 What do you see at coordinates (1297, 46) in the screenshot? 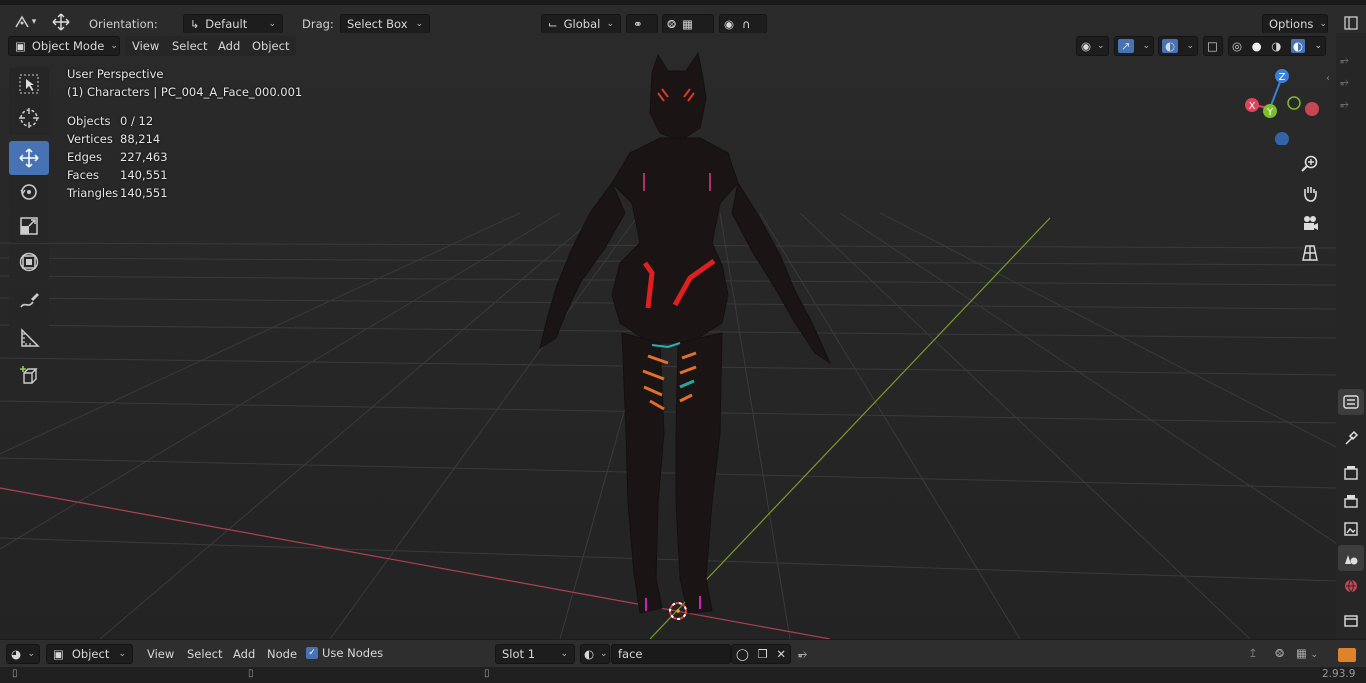
I see `rendered-shading-icon: ◐` at bounding box center [1297, 46].